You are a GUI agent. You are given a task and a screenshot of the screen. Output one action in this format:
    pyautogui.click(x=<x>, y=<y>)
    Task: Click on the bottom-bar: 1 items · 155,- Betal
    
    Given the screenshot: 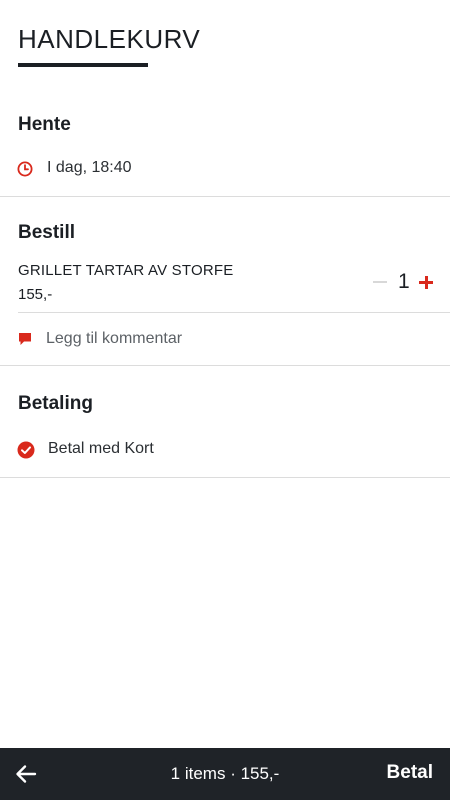 What is the action you would take?
    pyautogui.click(x=225, y=774)
    